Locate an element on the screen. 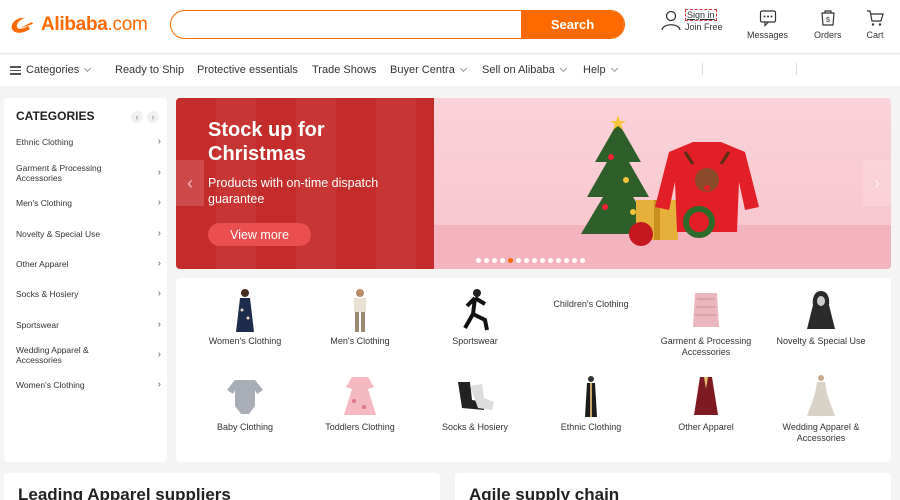 The image size is (900, 500). wedding-dress-icon is located at coordinates (821, 396).